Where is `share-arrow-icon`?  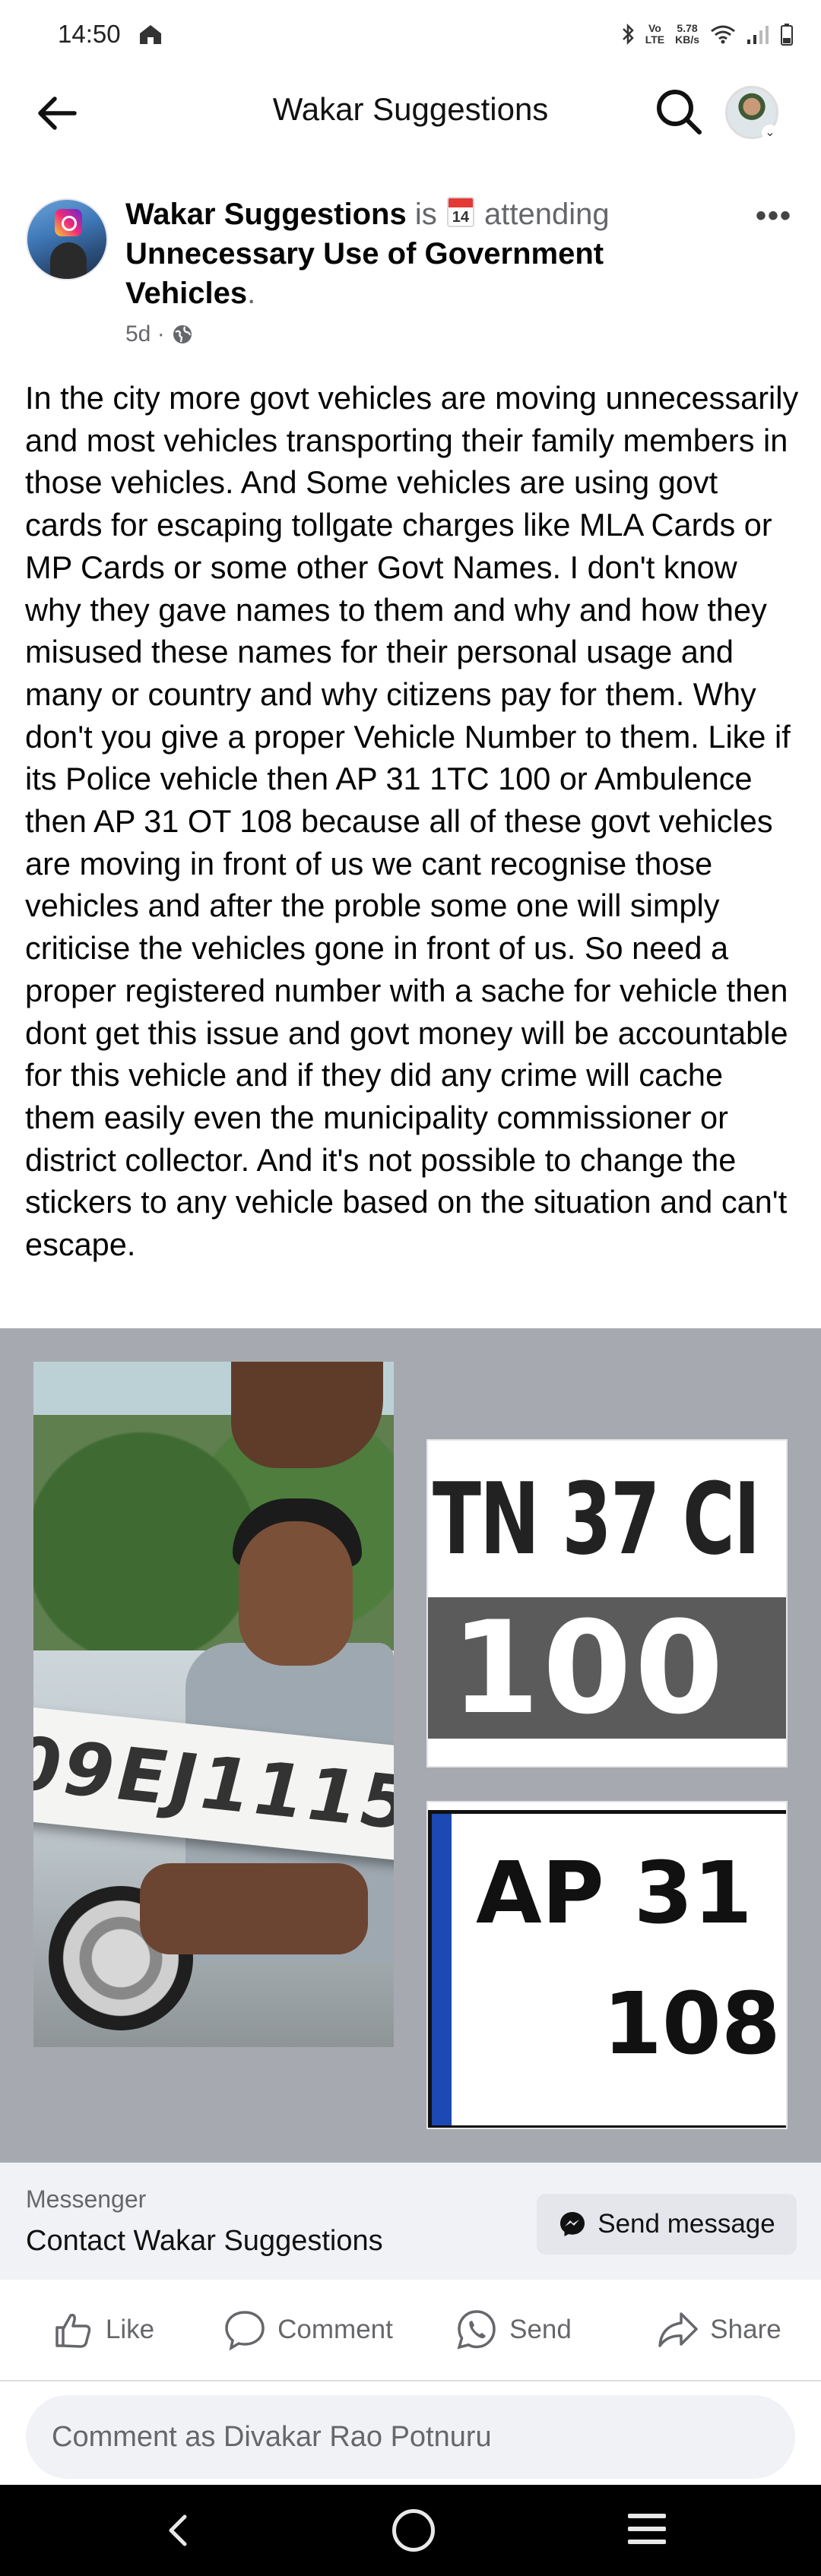
share-arrow-icon is located at coordinates (678, 2329).